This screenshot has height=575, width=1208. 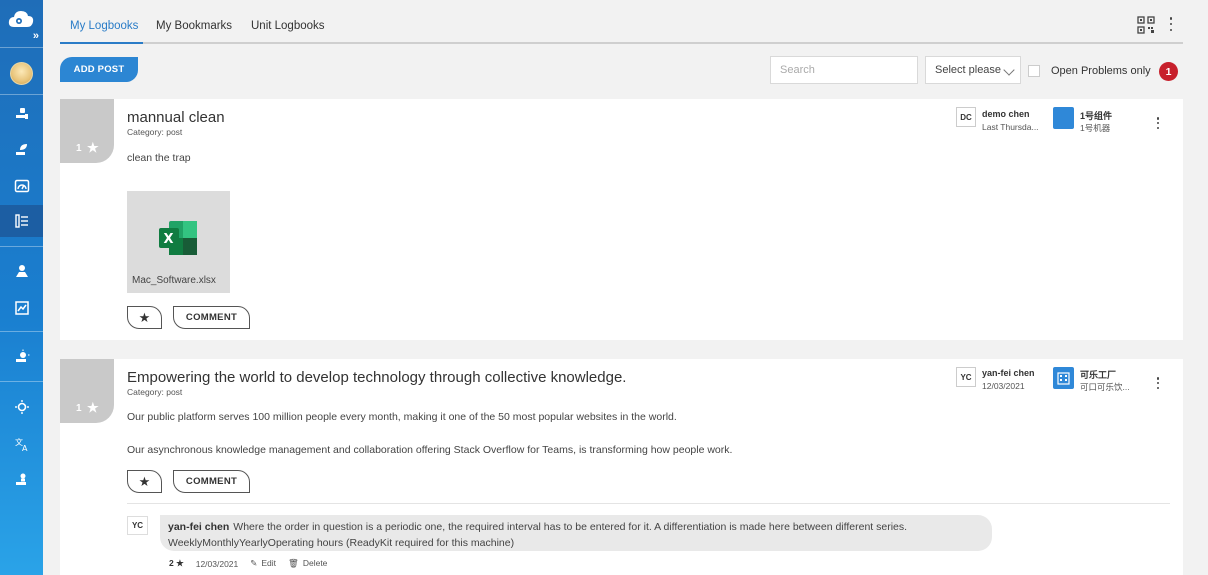 I want to click on settings-sun-icon, so click(x=21, y=407).